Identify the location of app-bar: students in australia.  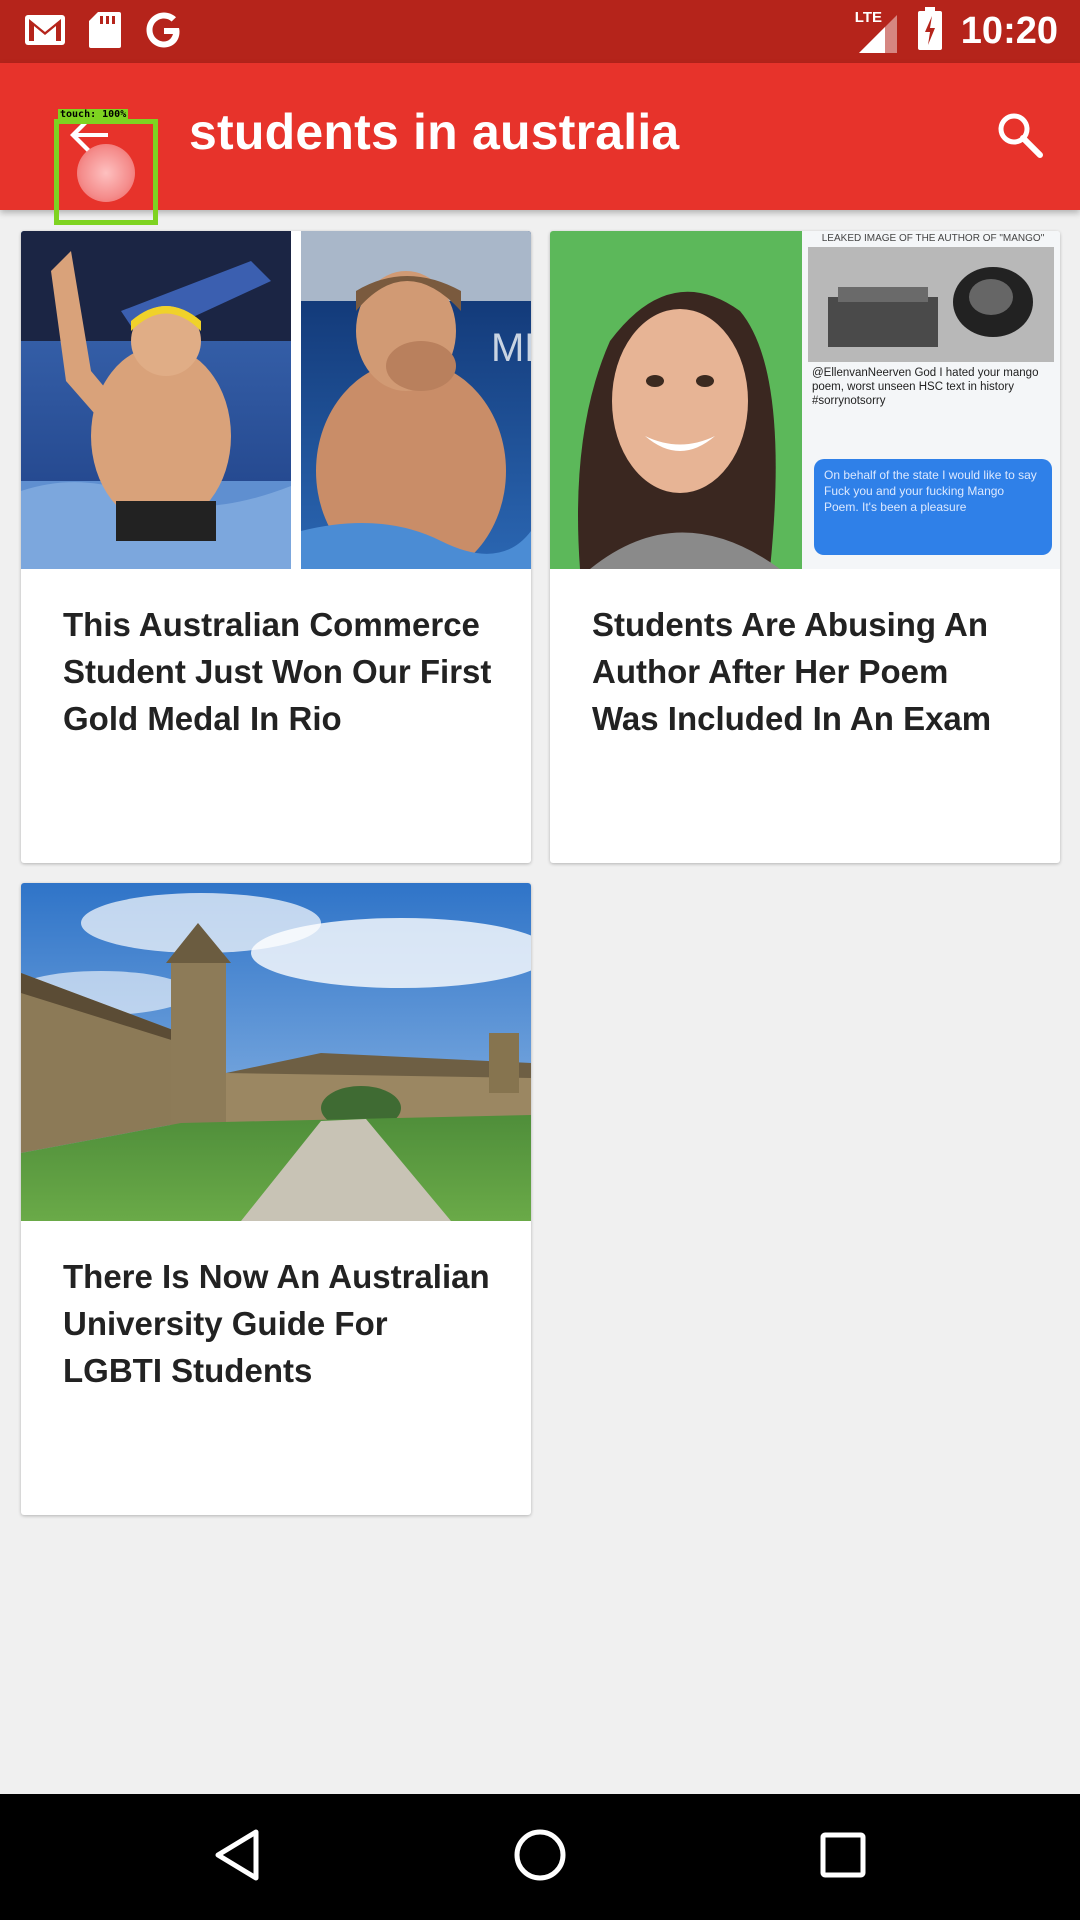
(540, 136).